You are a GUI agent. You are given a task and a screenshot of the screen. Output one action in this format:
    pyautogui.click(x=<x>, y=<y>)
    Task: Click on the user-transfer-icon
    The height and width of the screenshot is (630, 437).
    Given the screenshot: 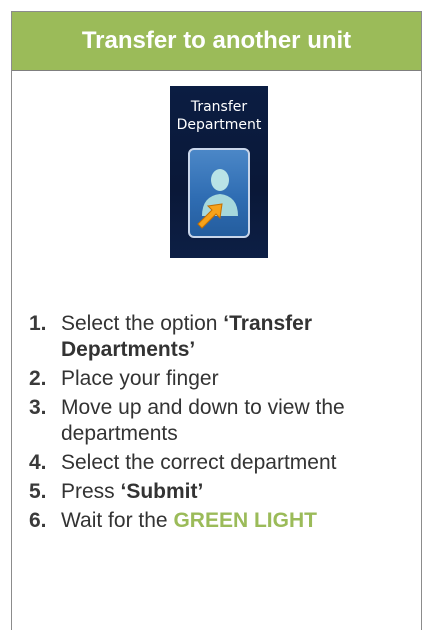 What is the action you would take?
    pyautogui.click(x=217, y=199)
    